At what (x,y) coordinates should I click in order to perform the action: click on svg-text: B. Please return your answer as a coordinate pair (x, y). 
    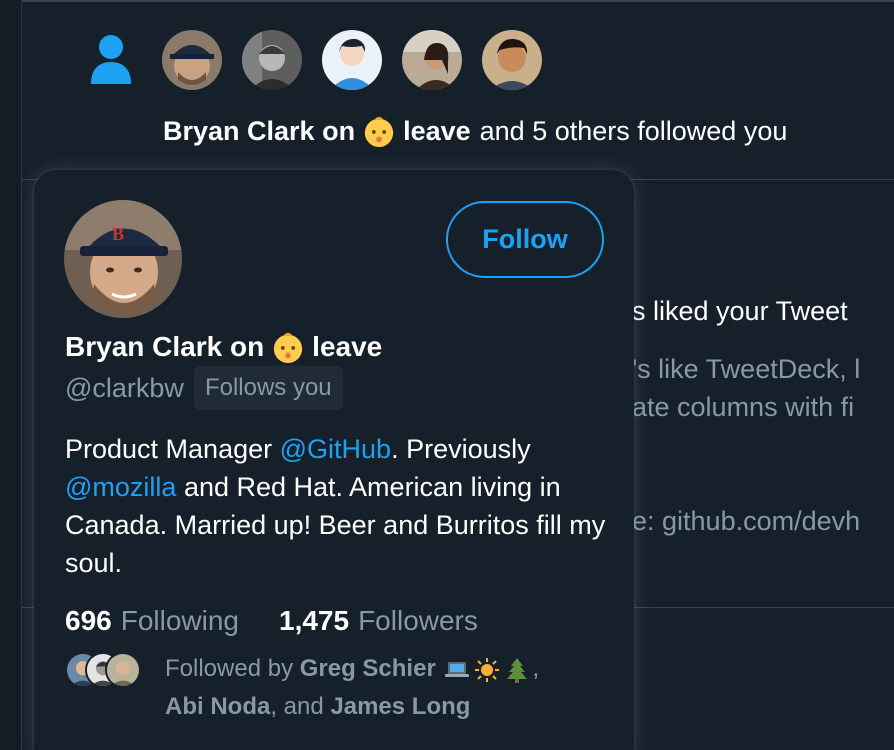
    Looking at the image, I should click on (118, 234).